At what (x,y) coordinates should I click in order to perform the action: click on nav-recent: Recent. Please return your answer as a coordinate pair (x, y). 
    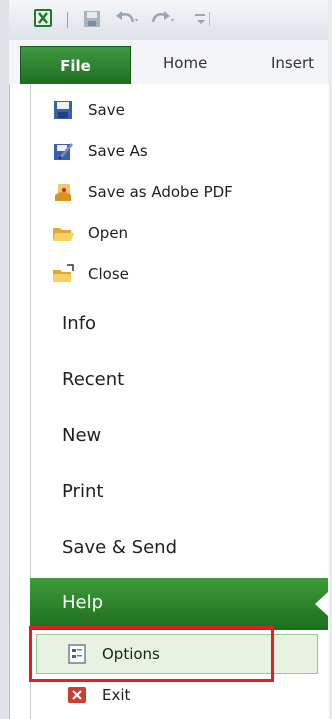
    Looking at the image, I should click on (93, 379).